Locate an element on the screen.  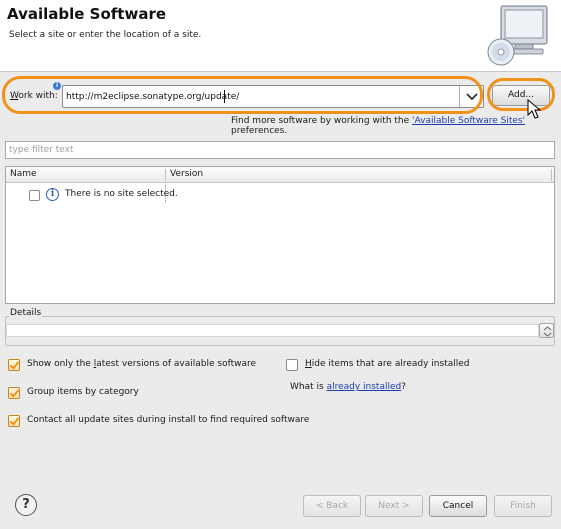
finish-button: Finish is located at coordinates (523, 506).